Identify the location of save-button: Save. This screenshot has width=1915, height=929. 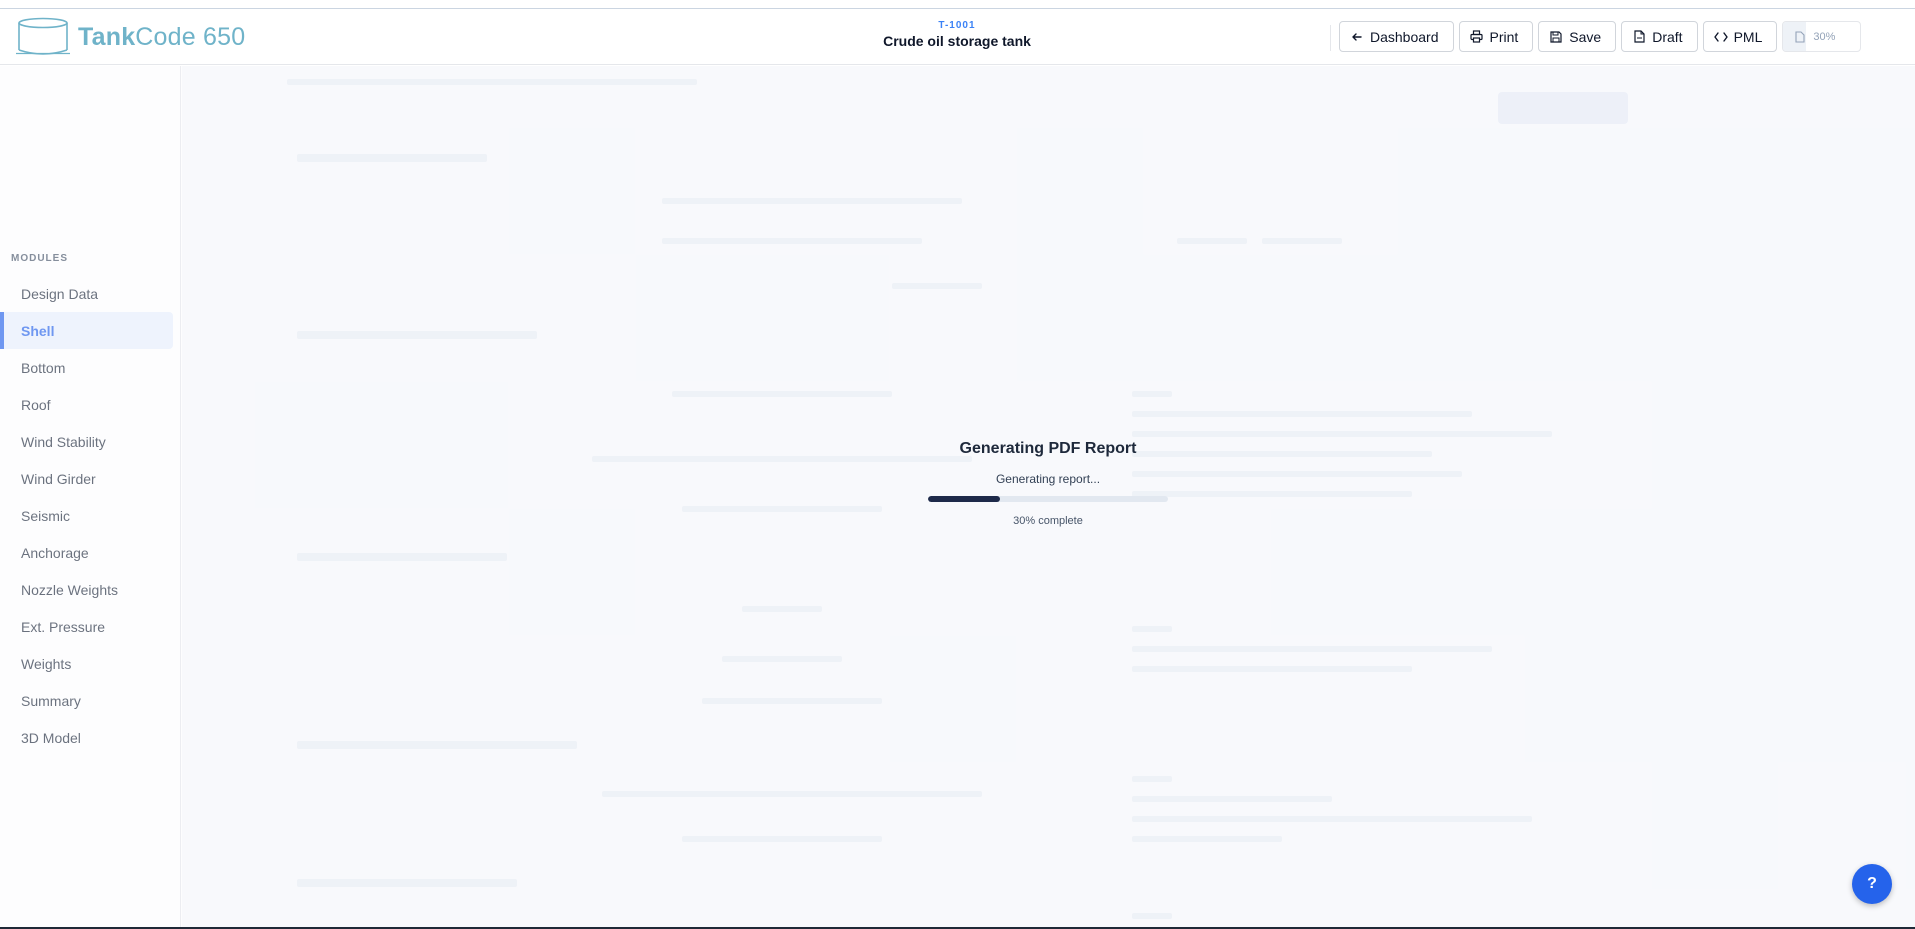
(1577, 36).